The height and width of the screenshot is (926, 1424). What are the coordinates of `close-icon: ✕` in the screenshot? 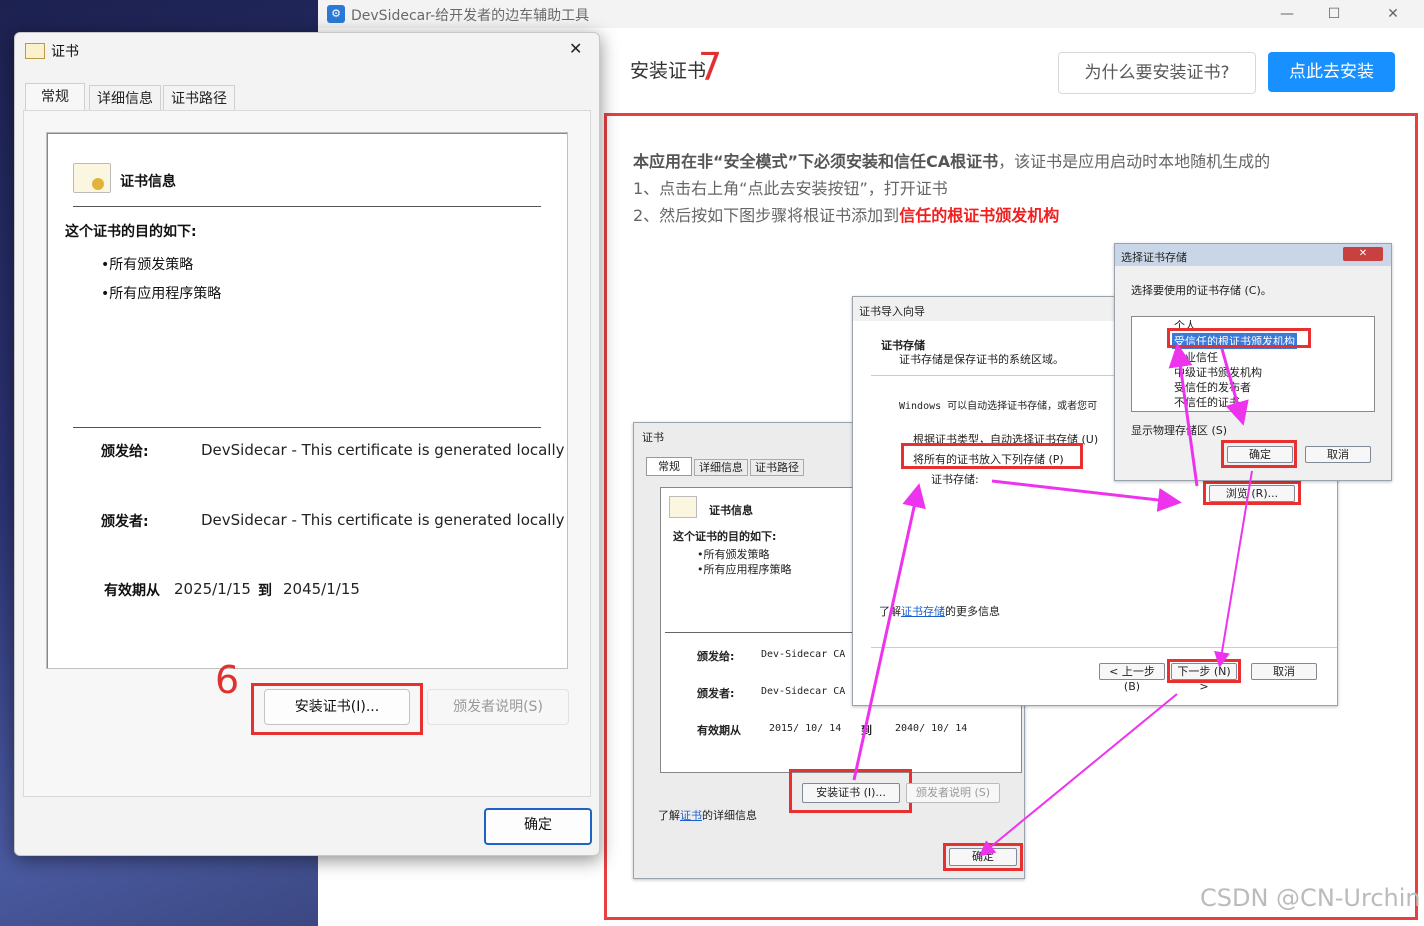 It's located at (575, 48).